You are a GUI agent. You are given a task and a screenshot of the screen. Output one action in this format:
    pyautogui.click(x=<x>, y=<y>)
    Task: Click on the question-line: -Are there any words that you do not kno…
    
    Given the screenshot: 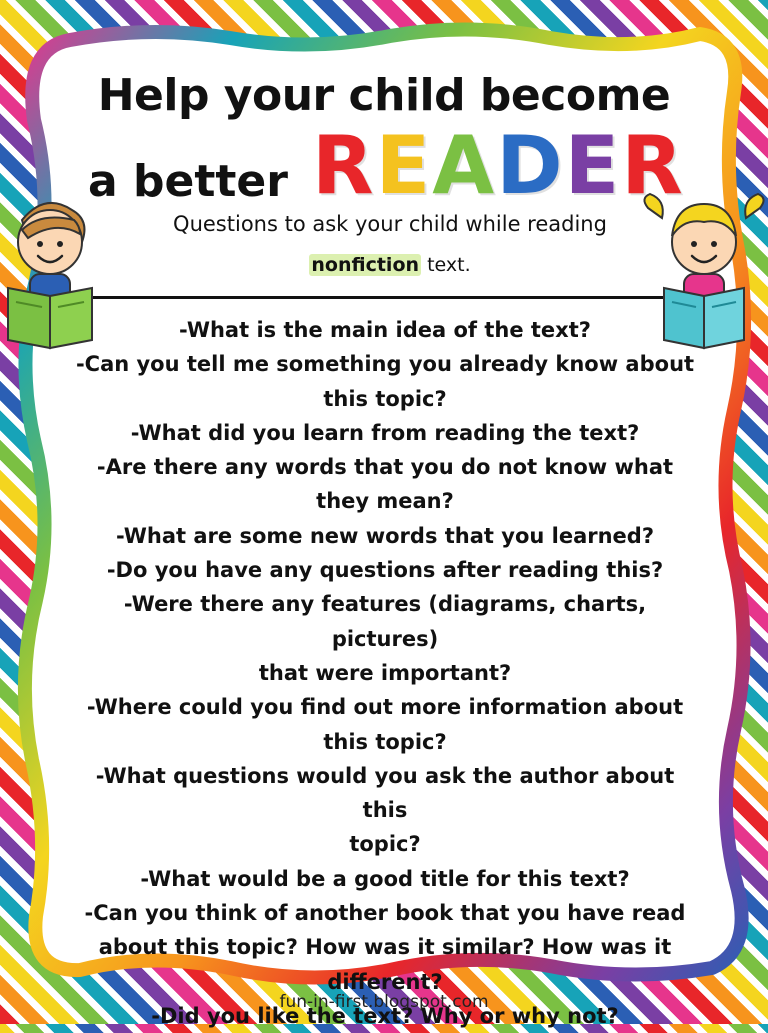 What is the action you would take?
    pyautogui.click(x=385, y=467)
    